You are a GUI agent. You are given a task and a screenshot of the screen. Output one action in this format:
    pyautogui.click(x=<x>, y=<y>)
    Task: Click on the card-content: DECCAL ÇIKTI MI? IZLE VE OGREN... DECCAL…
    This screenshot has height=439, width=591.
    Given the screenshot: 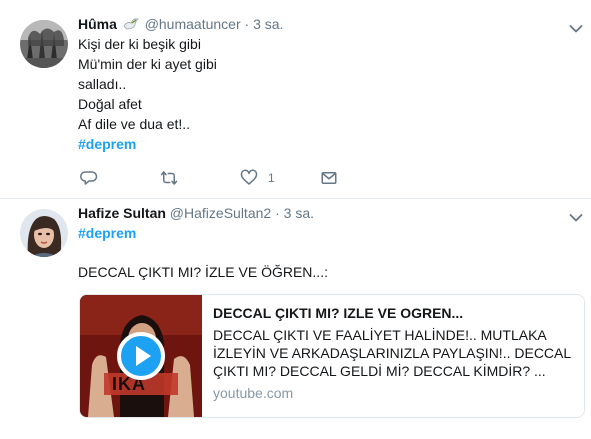 What is the action you would take?
    pyautogui.click(x=393, y=352)
    